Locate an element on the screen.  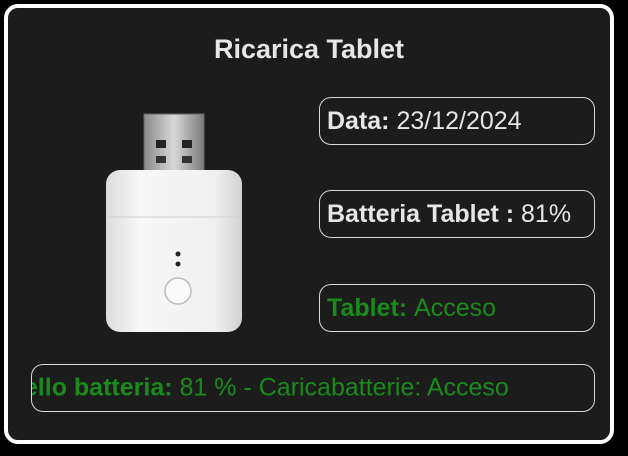
card-title: Ricarica Tablet is located at coordinates (309, 49).